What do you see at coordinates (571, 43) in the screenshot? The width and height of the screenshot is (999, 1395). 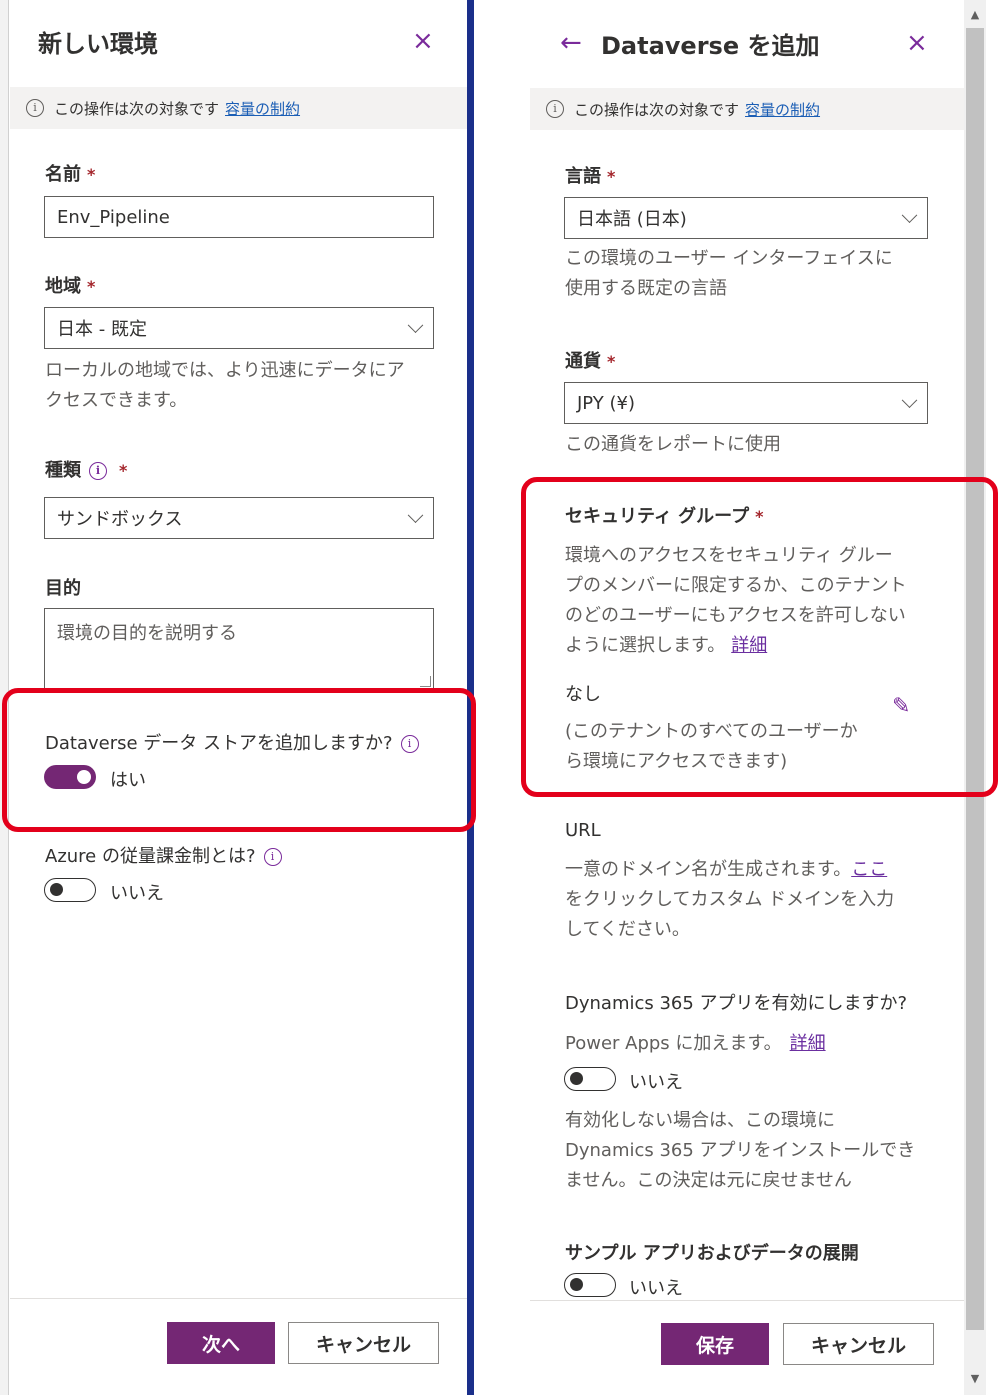 I see `back-arrow-icon: ←` at bounding box center [571, 43].